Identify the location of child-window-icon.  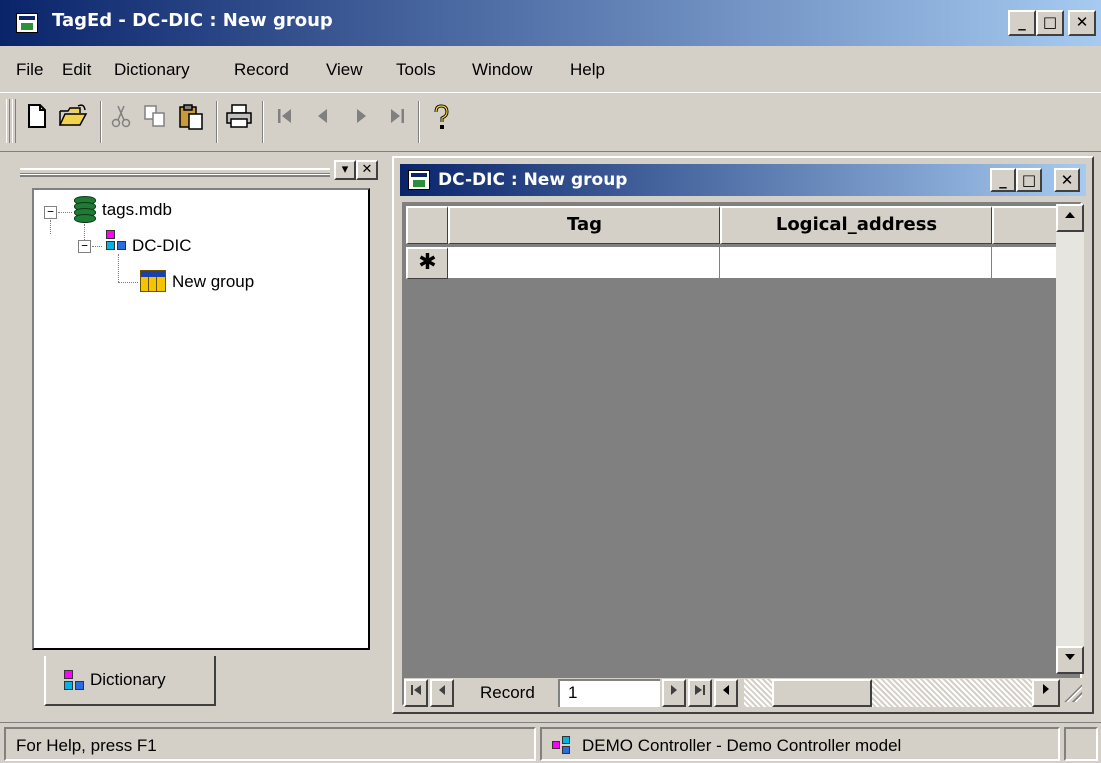
(419, 180).